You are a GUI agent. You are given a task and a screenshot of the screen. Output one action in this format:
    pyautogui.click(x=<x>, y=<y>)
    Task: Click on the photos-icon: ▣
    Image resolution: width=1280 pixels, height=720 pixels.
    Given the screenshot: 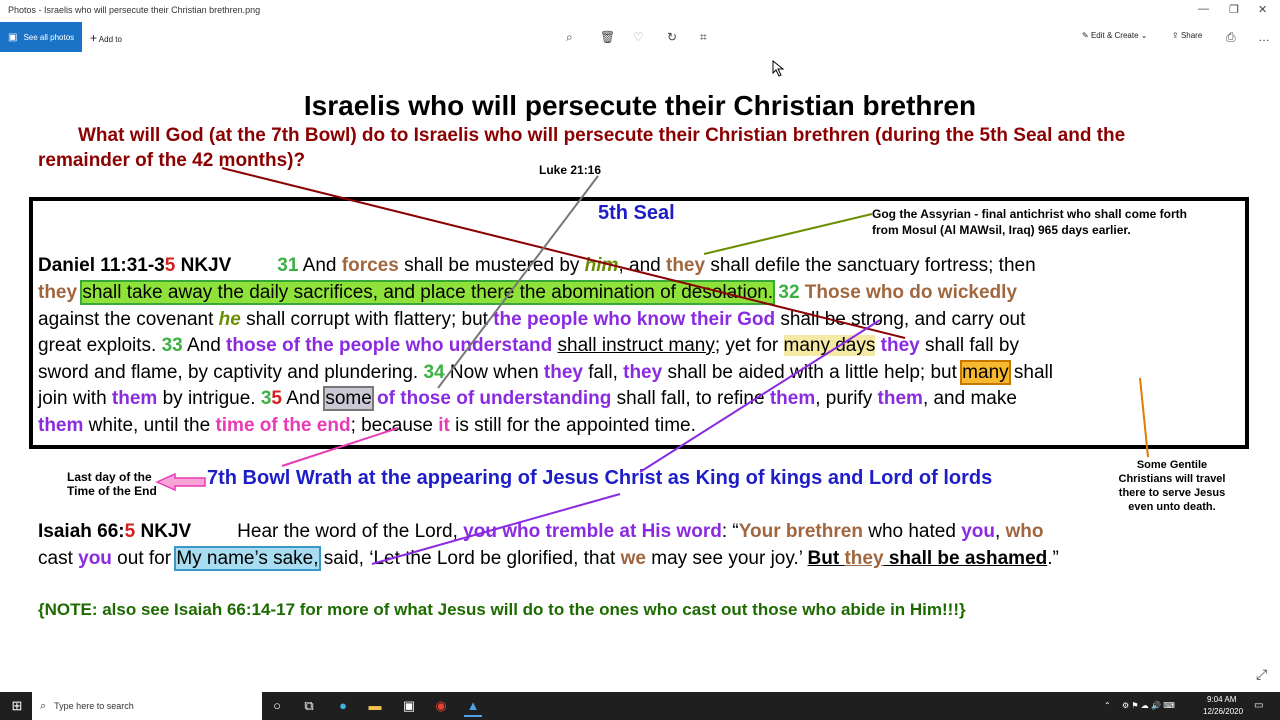 What is the action you would take?
    pyautogui.click(x=13, y=37)
    